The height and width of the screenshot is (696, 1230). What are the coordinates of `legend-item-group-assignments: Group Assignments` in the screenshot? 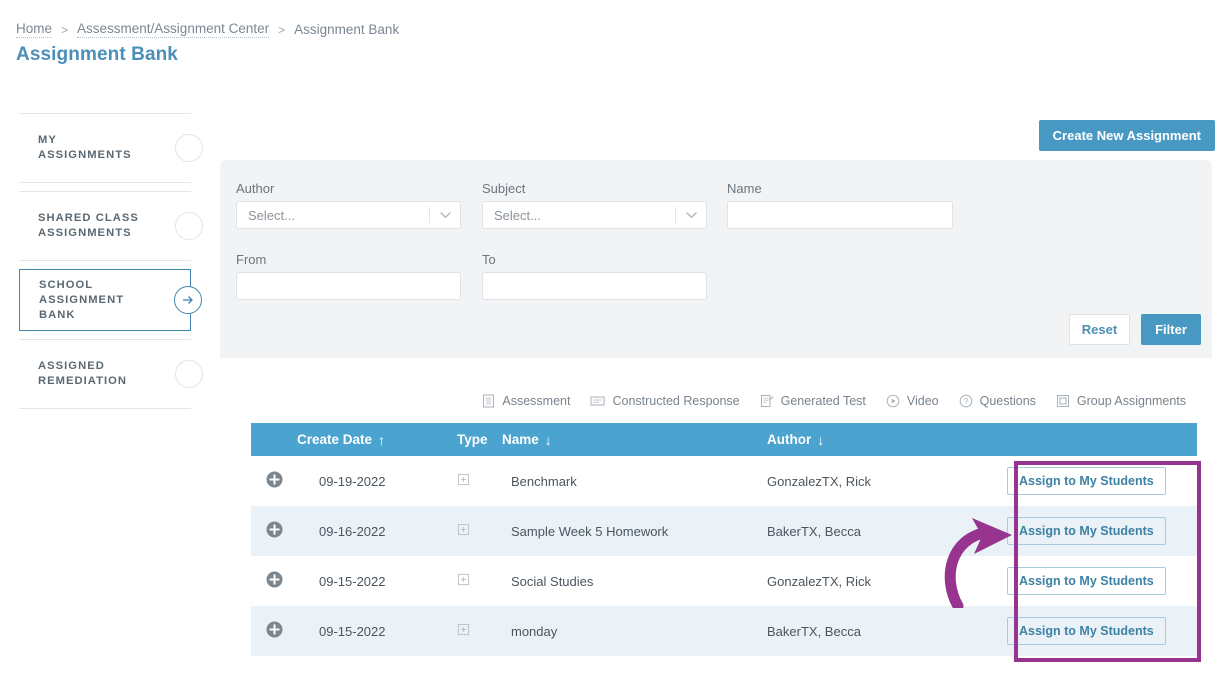 It's located at (1121, 401).